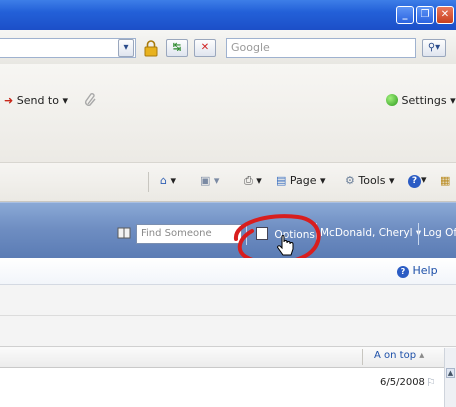 The height and width of the screenshot is (407, 456). What do you see at coordinates (205, 180) in the screenshot?
I see `rss-icon: ▣` at bounding box center [205, 180].